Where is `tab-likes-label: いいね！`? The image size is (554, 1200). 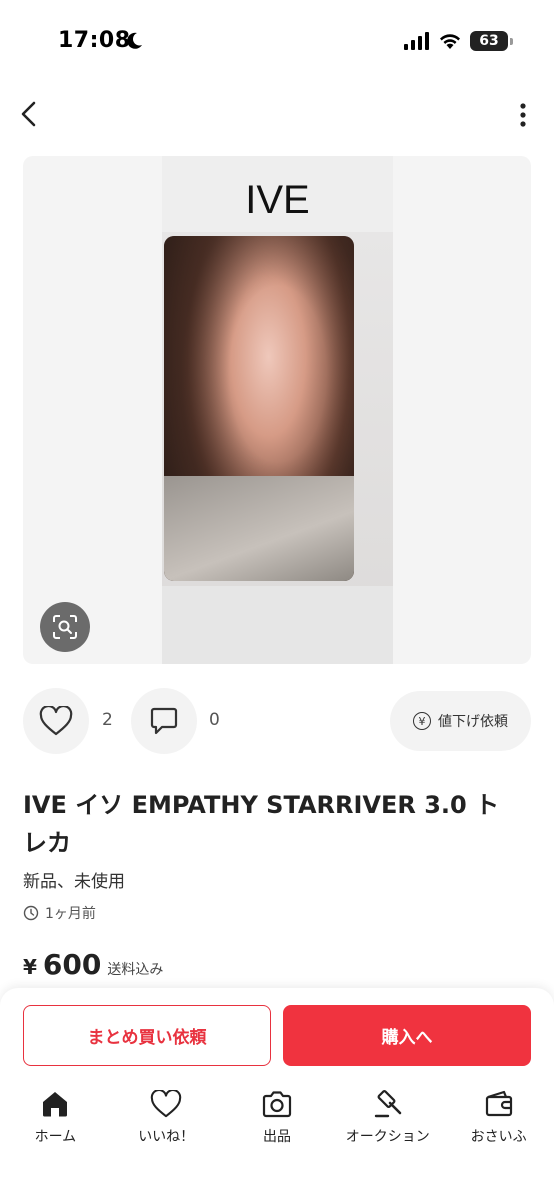
tab-likes-label: いいね！ is located at coordinates (166, 1137).